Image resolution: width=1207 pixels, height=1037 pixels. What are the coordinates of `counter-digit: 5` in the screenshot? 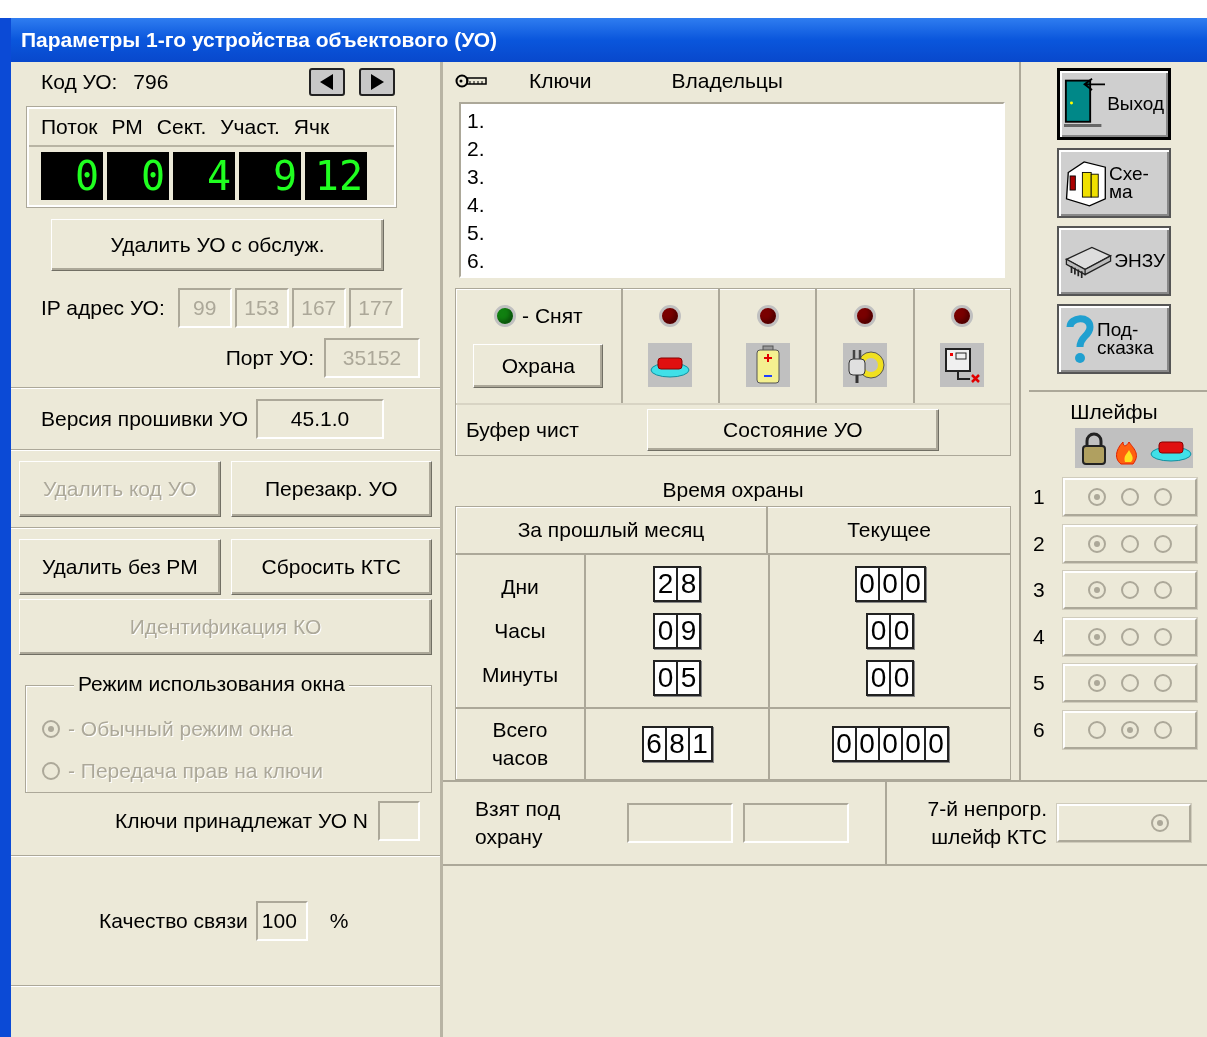 It's located at (688, 678).